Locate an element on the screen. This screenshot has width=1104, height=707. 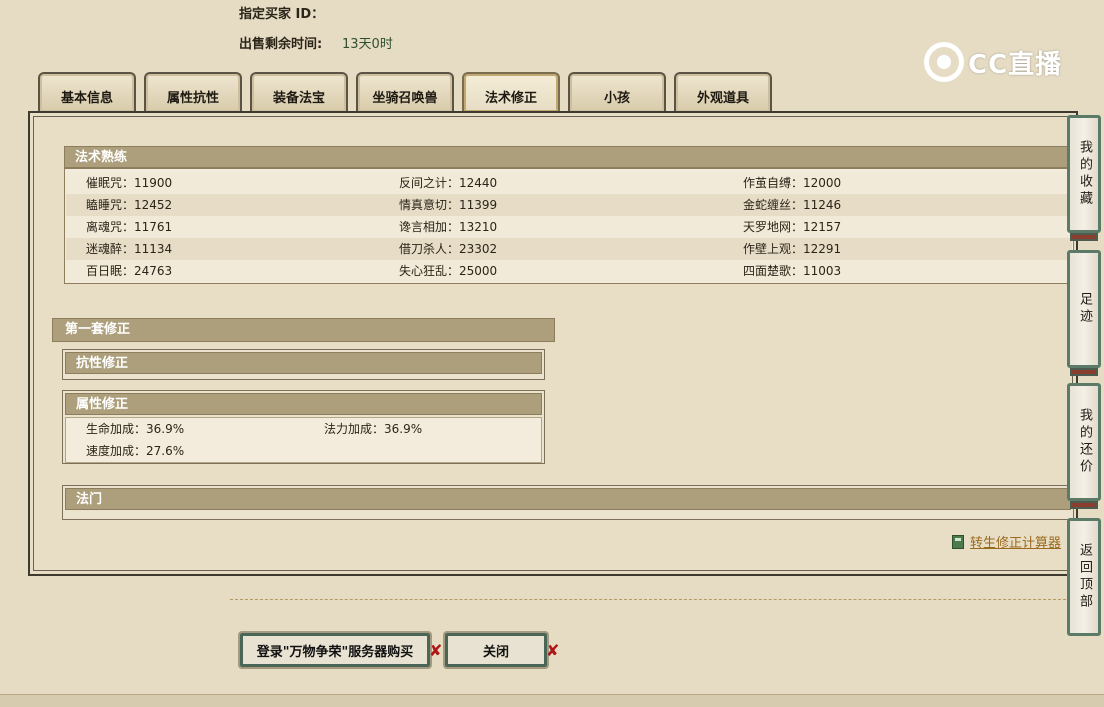
school-box: 法门 is located at coordinates (568, 502).